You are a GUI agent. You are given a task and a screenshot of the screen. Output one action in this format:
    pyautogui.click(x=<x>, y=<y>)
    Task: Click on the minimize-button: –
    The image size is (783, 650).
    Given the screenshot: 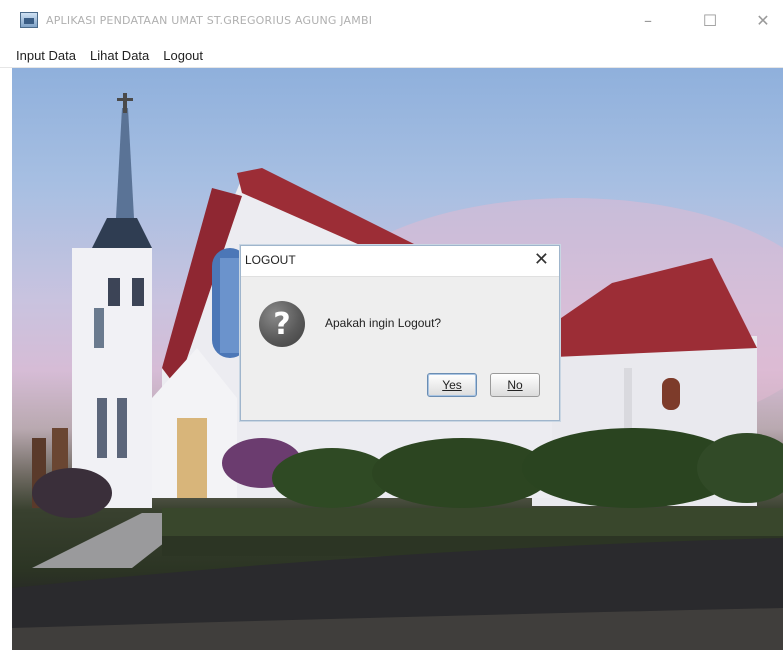 What is the action you would take?
    pyautogui.click(x=648, y=20)
    